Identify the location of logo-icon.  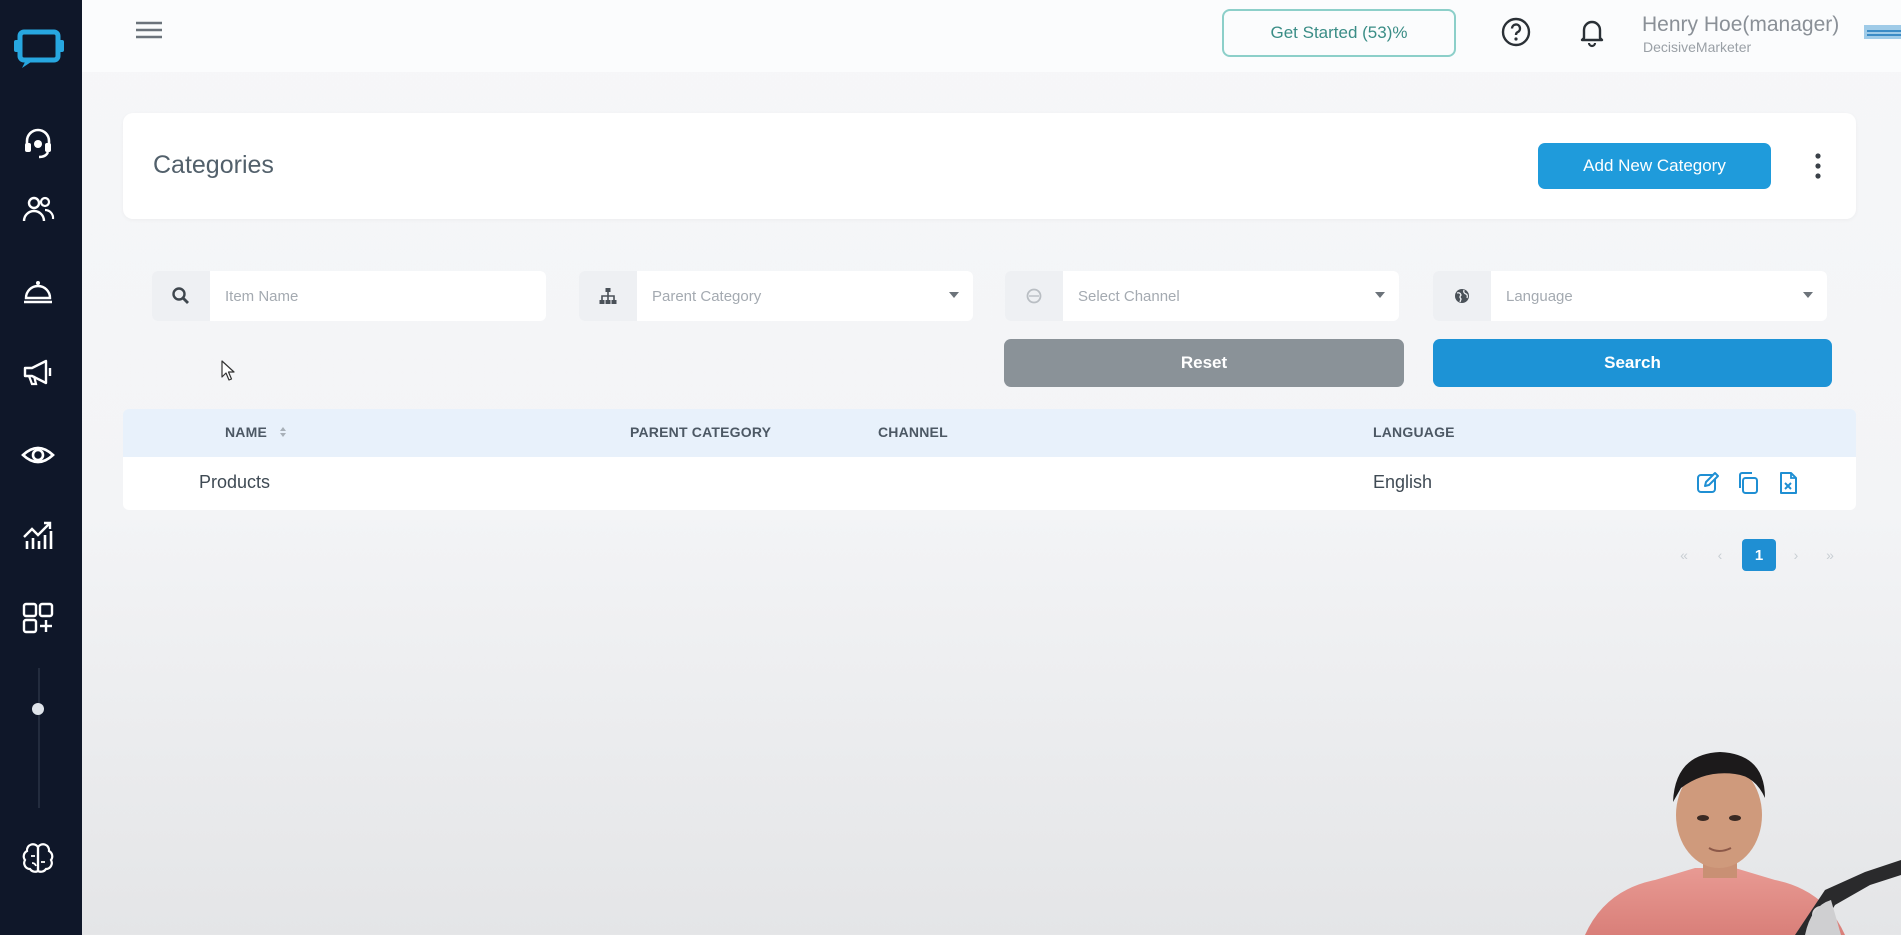
(38, 49).